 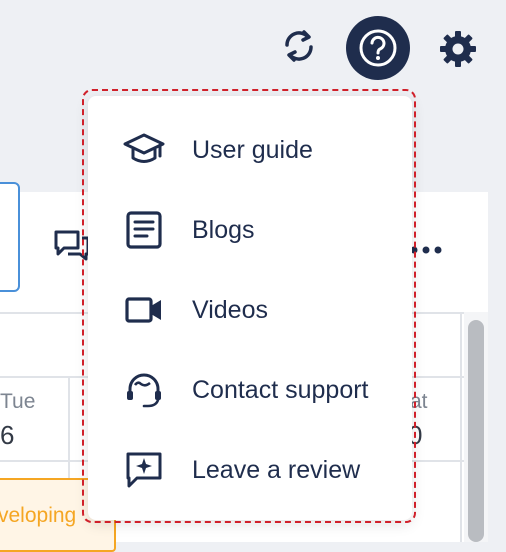 I want to click on scrollbar-thumb, so click(x=476, y=431).